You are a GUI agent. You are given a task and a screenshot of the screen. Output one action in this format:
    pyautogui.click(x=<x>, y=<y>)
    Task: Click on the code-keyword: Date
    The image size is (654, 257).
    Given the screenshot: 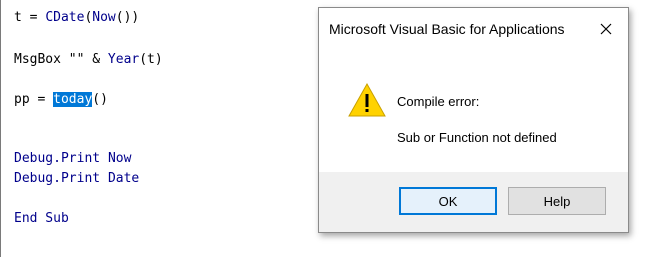 What is the action you would take?
    pyautogui.click(x=123, y=178)
    